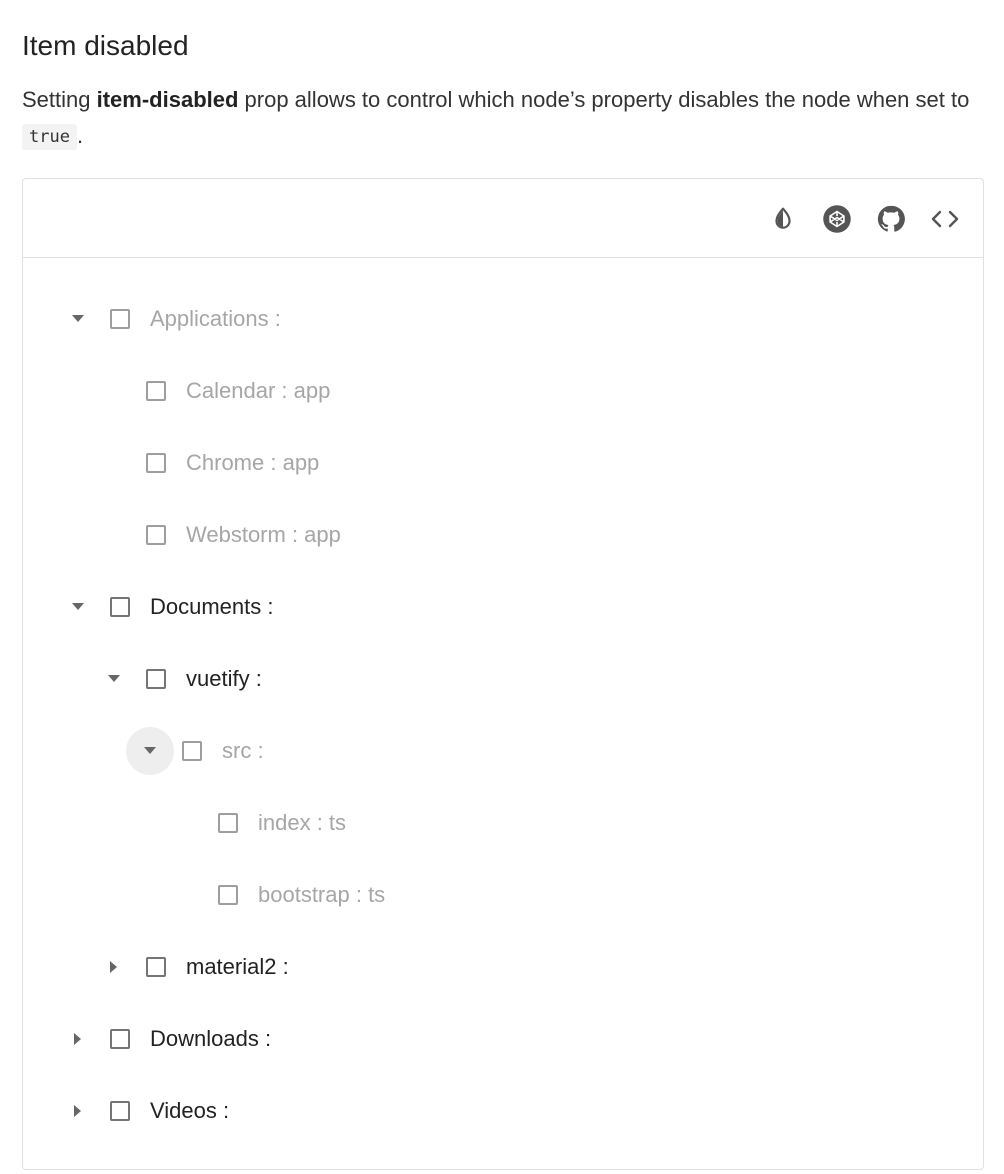 This screenshot has height=1174, width=1004. What do you see at coordinates (190, 1110) in the screenshot?
I see `tree-node-label: Videos :` at bounding box center [190, 1110].